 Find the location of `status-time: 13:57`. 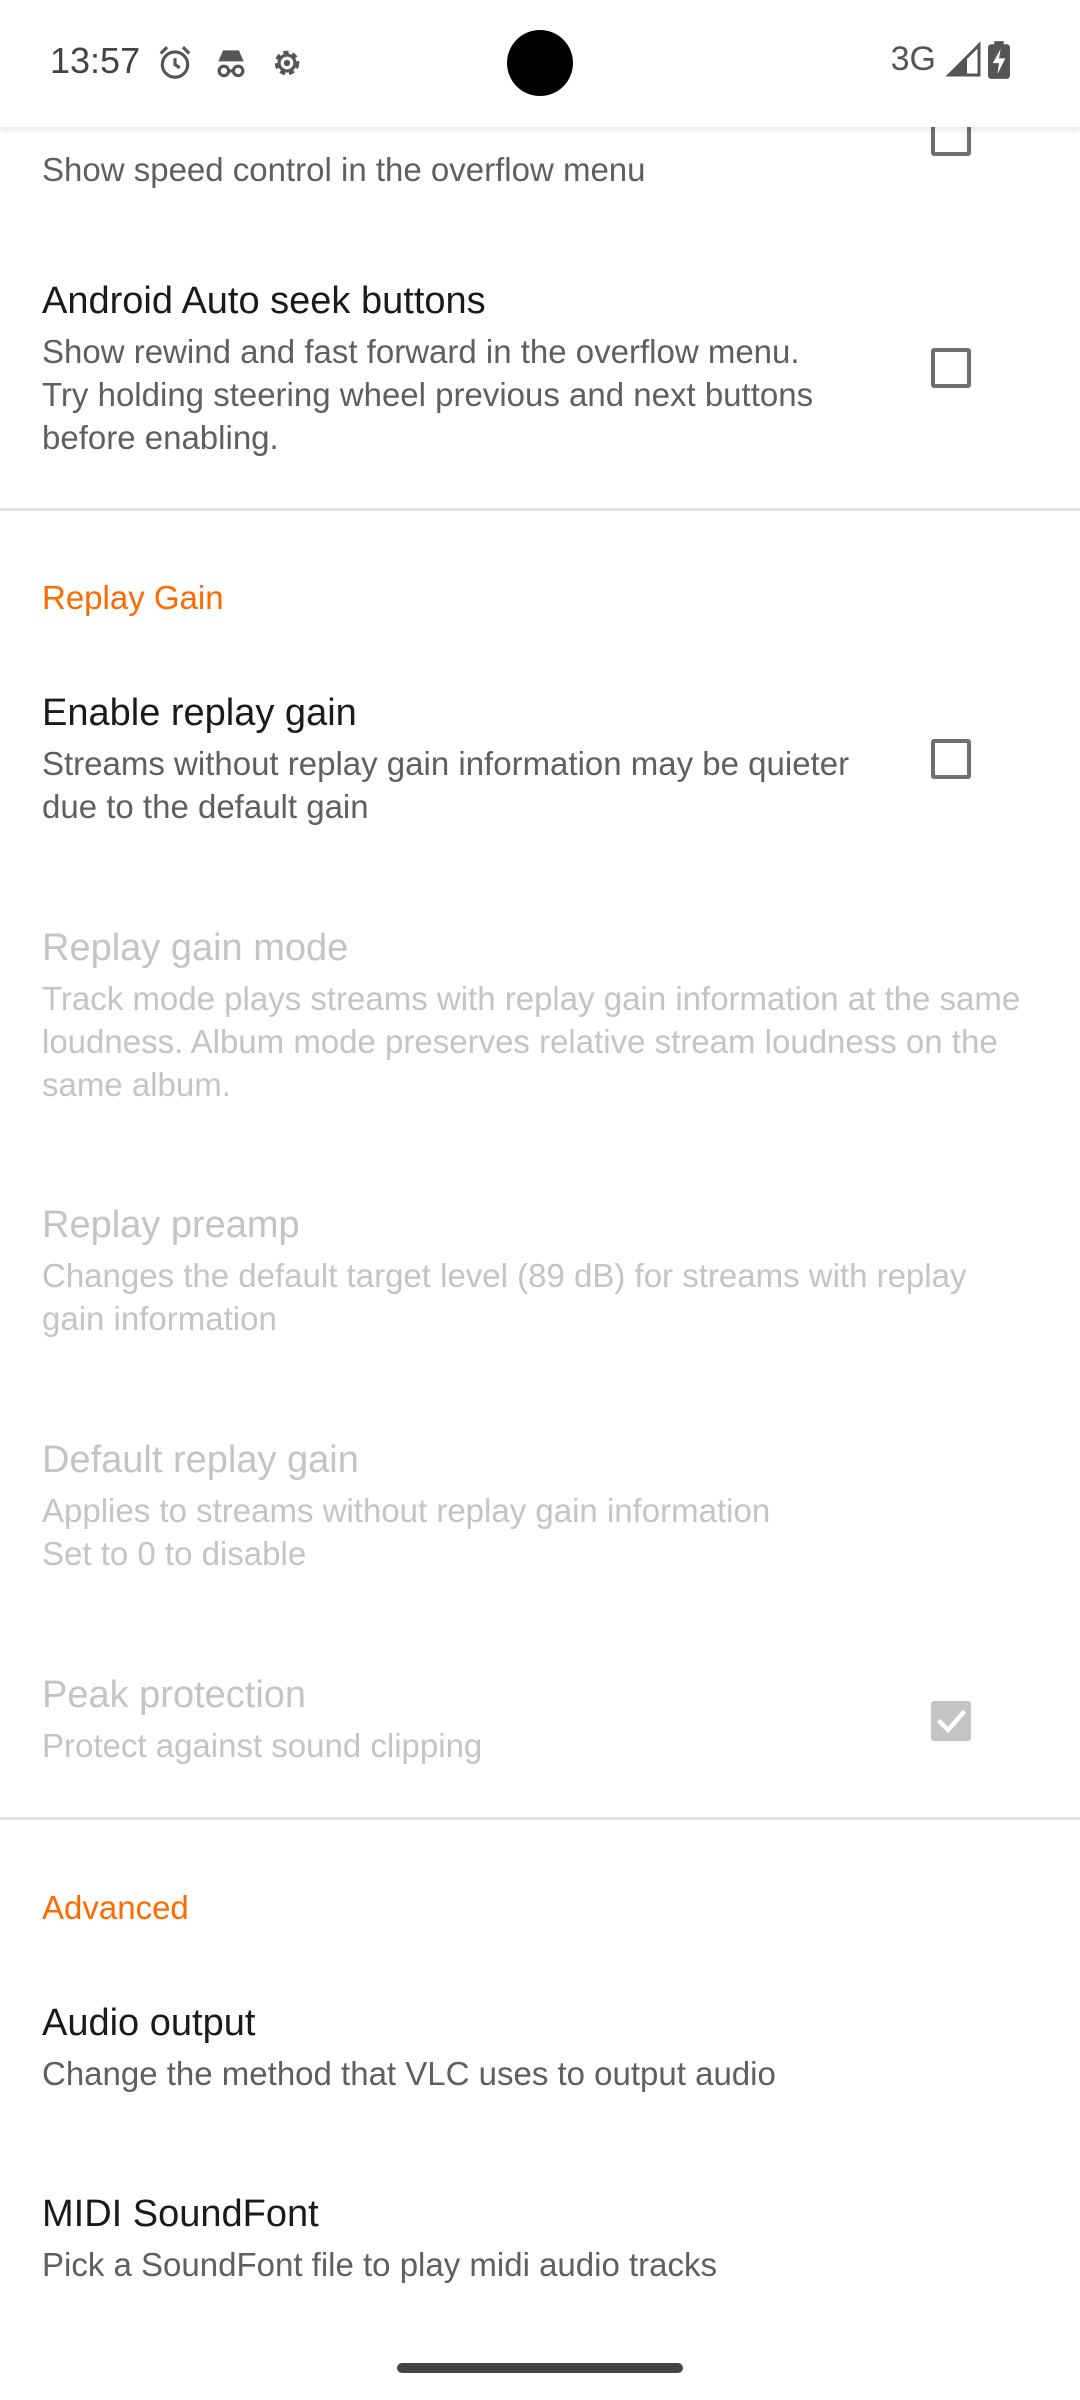

status-time: 13:57 is located at coordinates (95, 60).